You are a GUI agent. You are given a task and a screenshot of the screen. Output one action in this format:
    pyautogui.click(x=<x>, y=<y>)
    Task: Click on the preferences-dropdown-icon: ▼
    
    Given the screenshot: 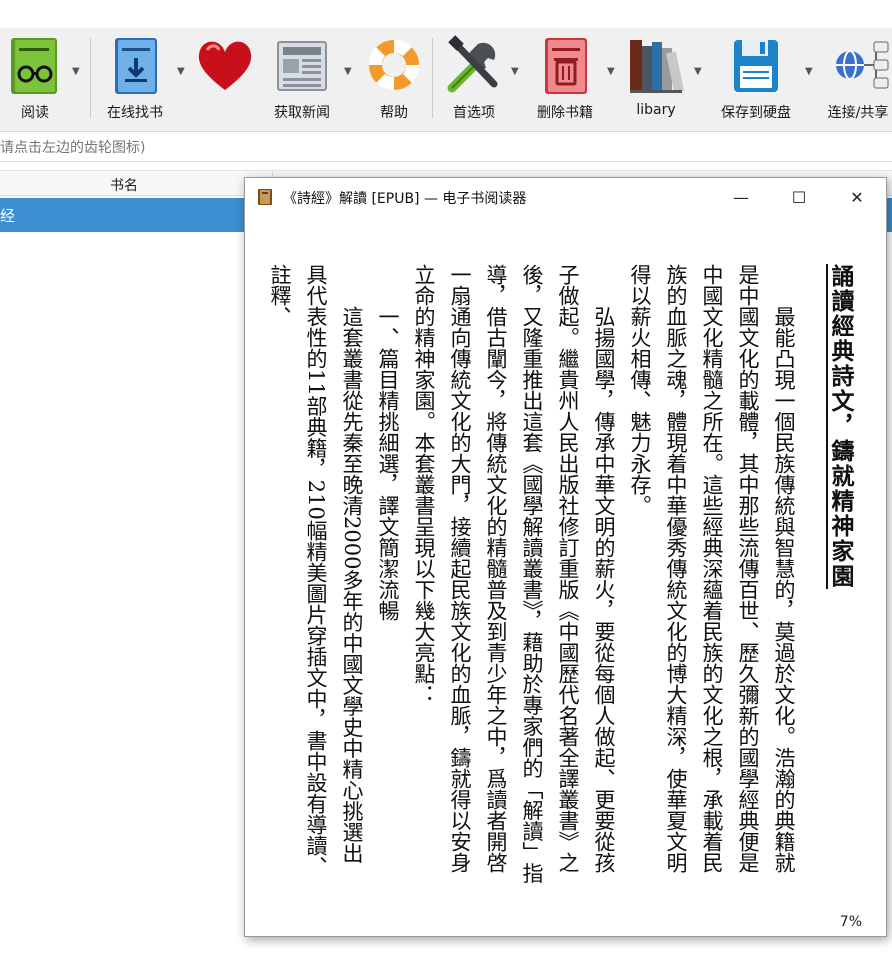 What is the action you would take?
    pyautogui.click(x=515, y=71)
    